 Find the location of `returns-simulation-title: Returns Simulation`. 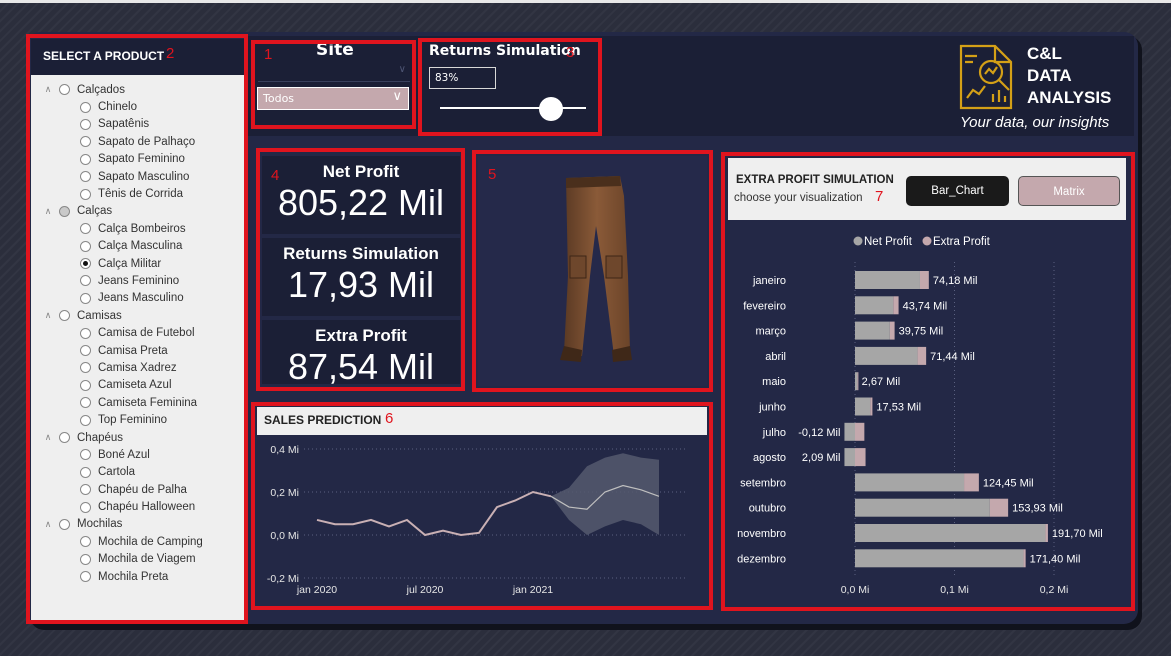

returns-simulation-title: Returns Simulation is located at coordinates (505, 51).